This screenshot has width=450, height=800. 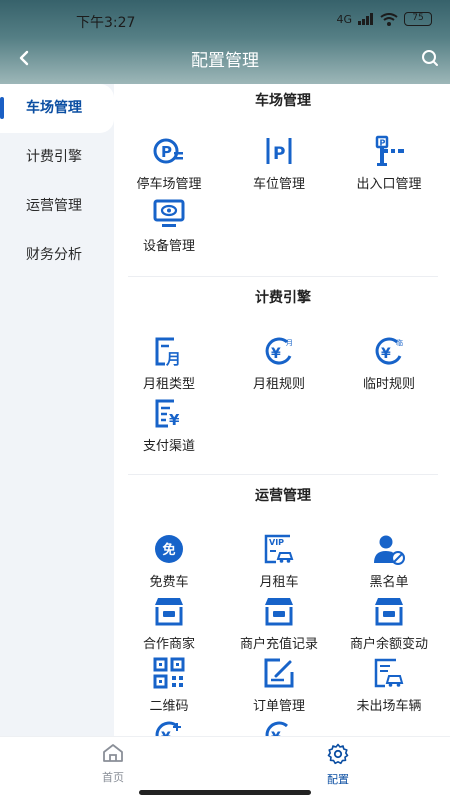 What do you see at coordinates (338, 754) in the screenshot?
I see `settings-gear-icon` at bounding box center [338, 754].